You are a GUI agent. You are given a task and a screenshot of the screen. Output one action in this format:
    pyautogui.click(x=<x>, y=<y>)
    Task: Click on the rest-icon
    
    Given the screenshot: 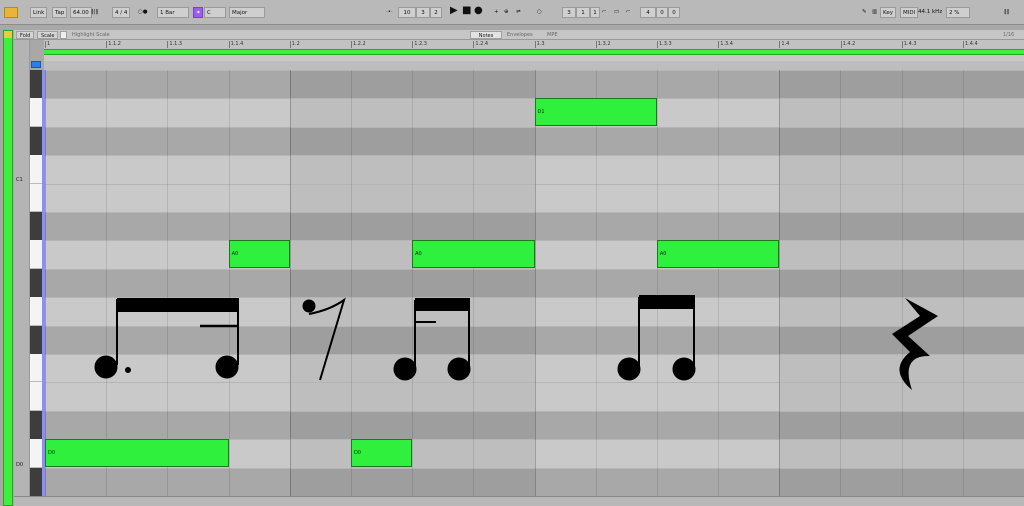 What is the action you would take?
    pyautogui.click(x=309, y=306)
    